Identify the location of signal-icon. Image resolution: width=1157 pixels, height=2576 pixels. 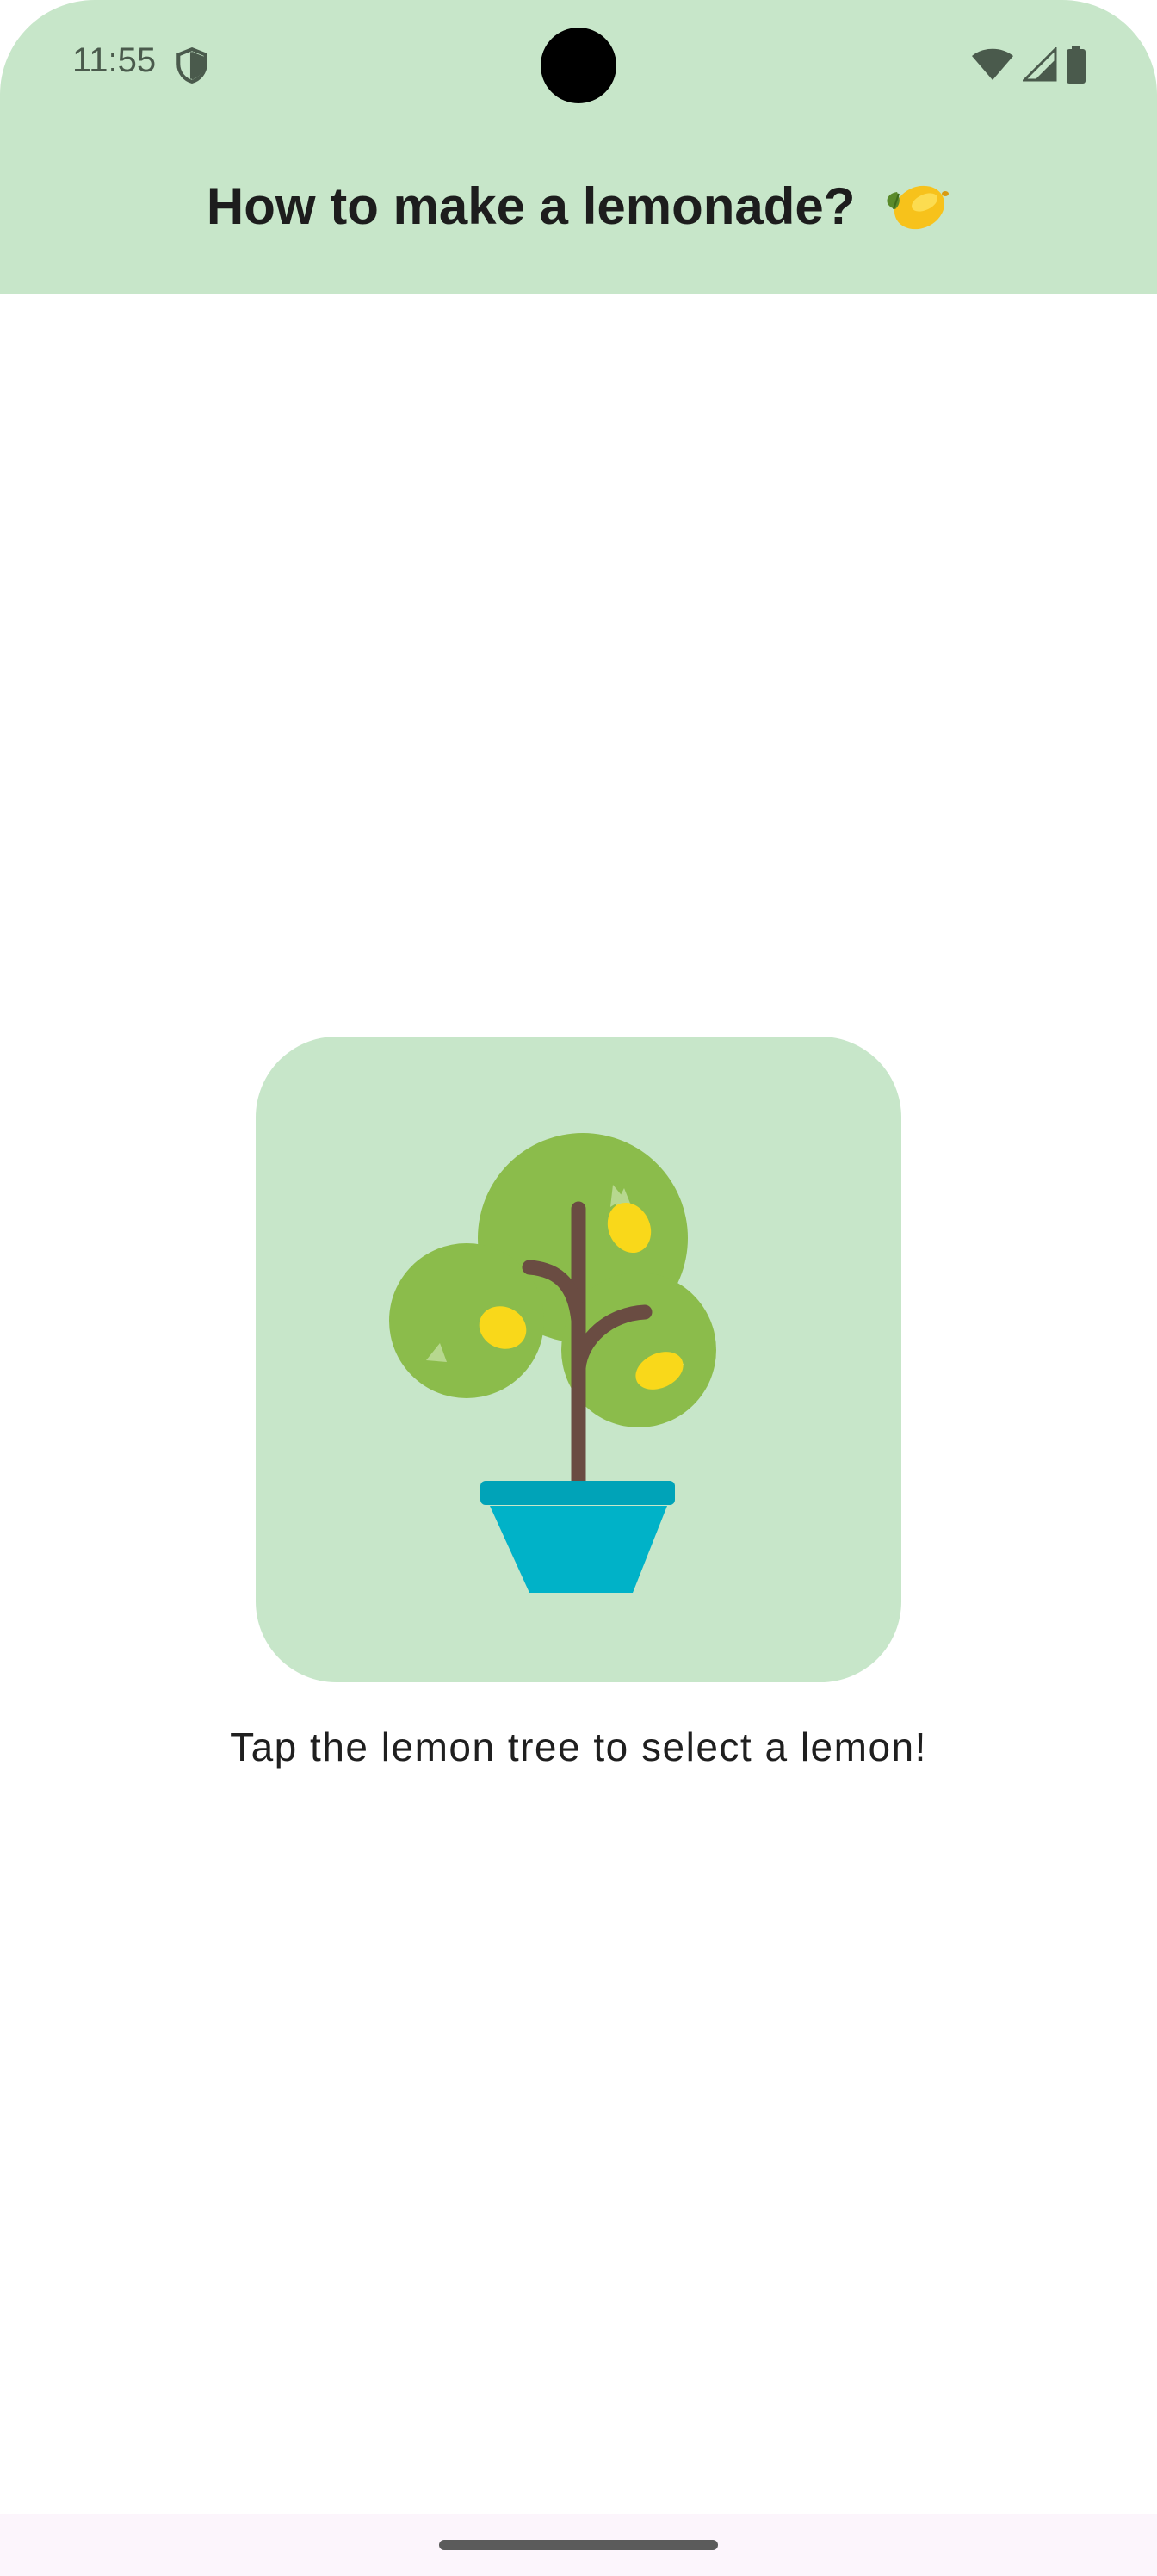
(1040, 64).